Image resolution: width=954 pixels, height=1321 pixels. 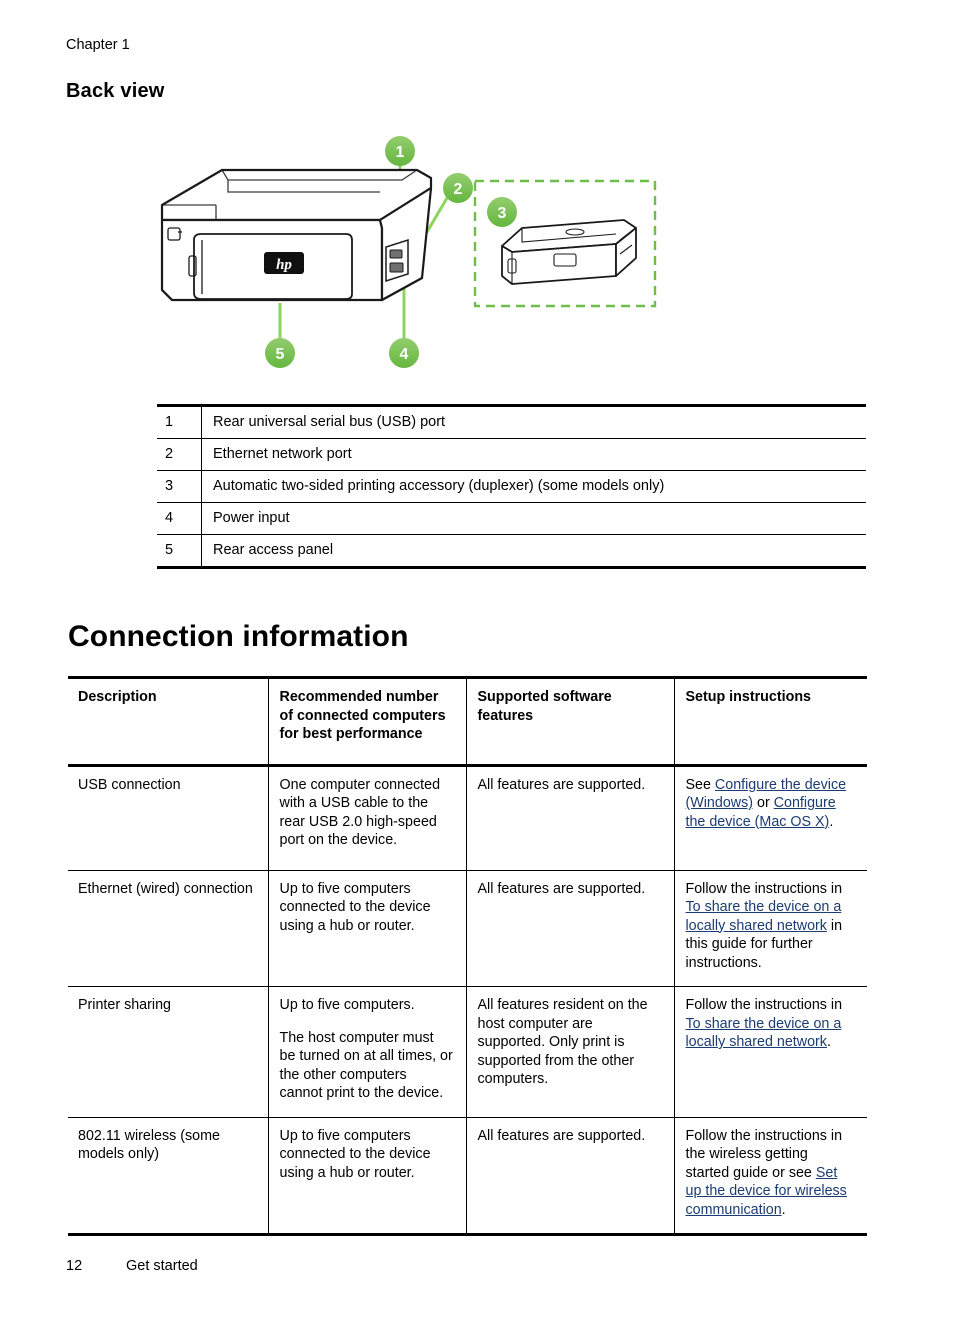 What do you see at coordinates (115, 91) in the screenshot?
I see `section-heading-back-view: Back view` at bounding box center [115, 91].